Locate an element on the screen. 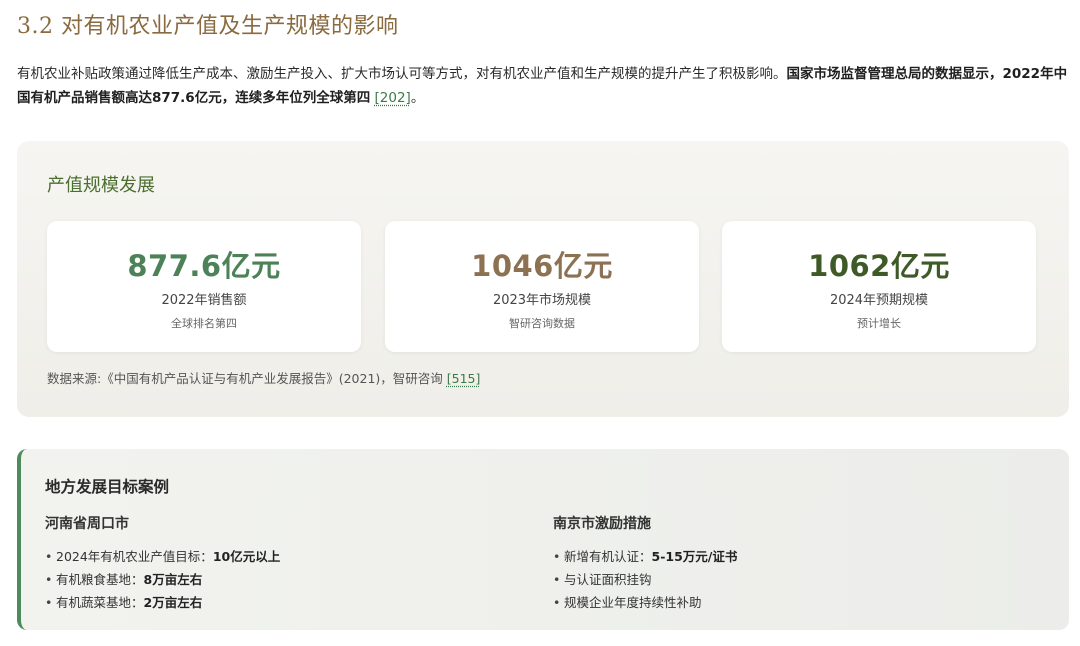  item-text: 有机粮食基地： is located at coordinates (100, 579).